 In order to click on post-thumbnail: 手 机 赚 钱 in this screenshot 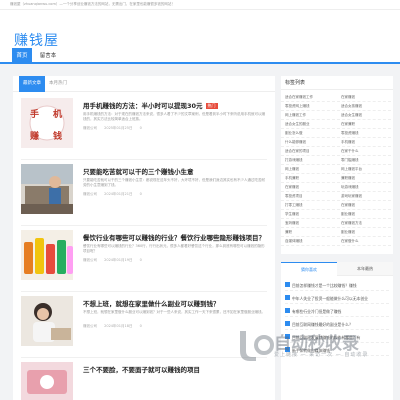, I will do `click(47, 123)`.